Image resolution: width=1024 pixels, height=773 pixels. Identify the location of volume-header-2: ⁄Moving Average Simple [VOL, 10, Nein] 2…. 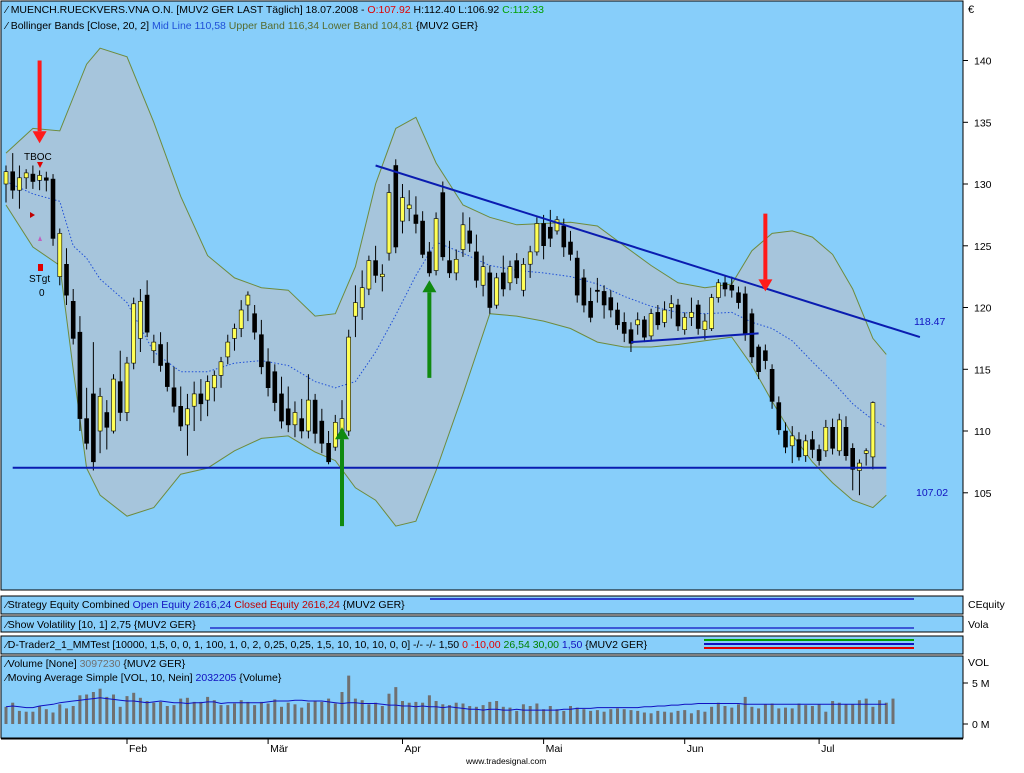
(142, 678).